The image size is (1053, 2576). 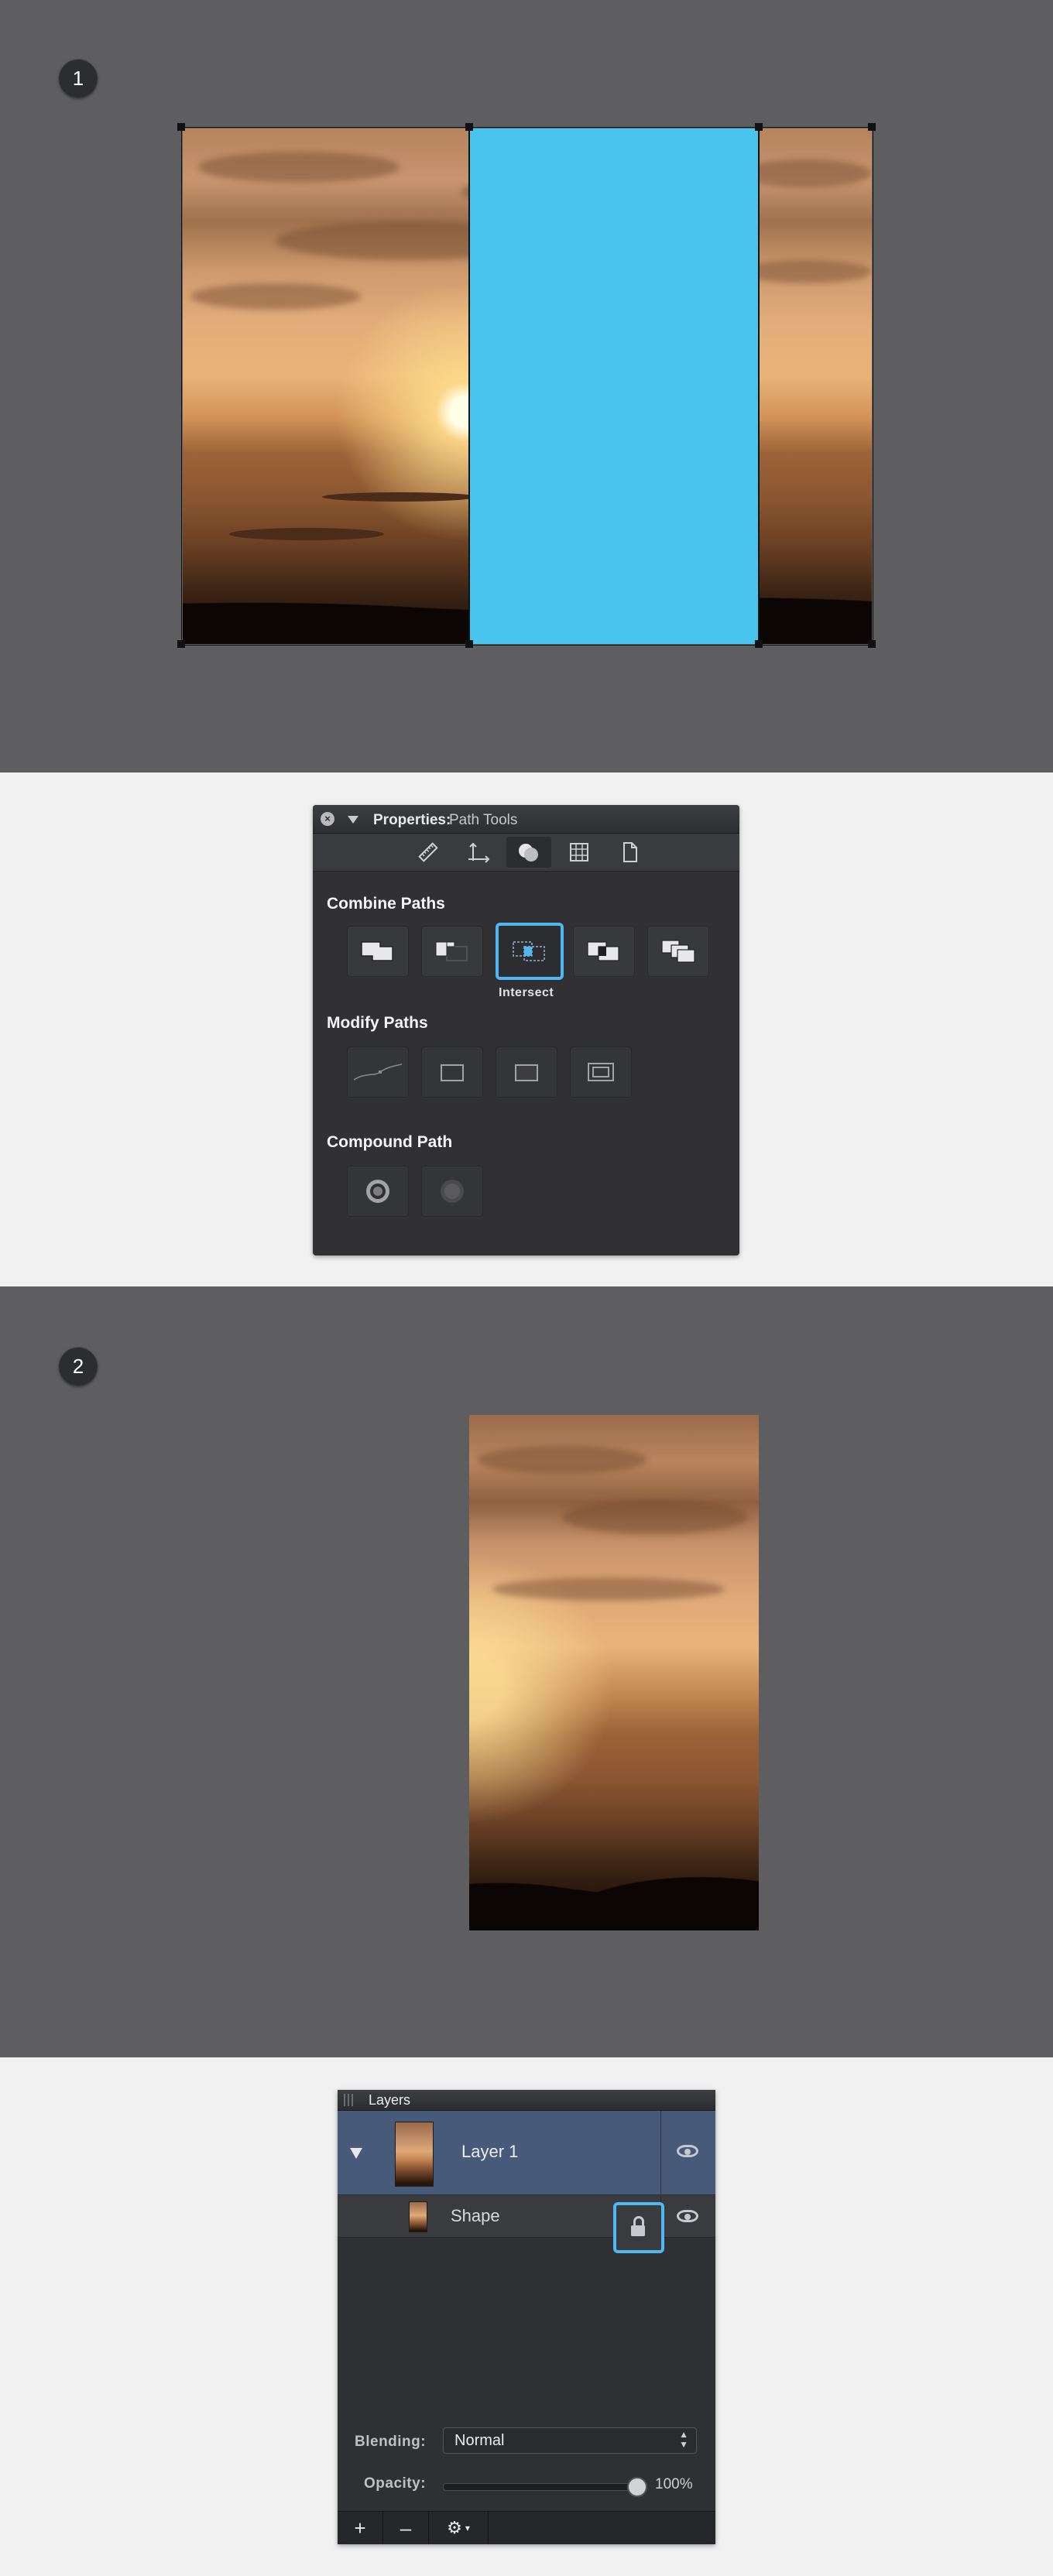 What do you see at coordinates (452, 952) in the screenshot?
I see `subtract-button` at bounding box center [452, 952].